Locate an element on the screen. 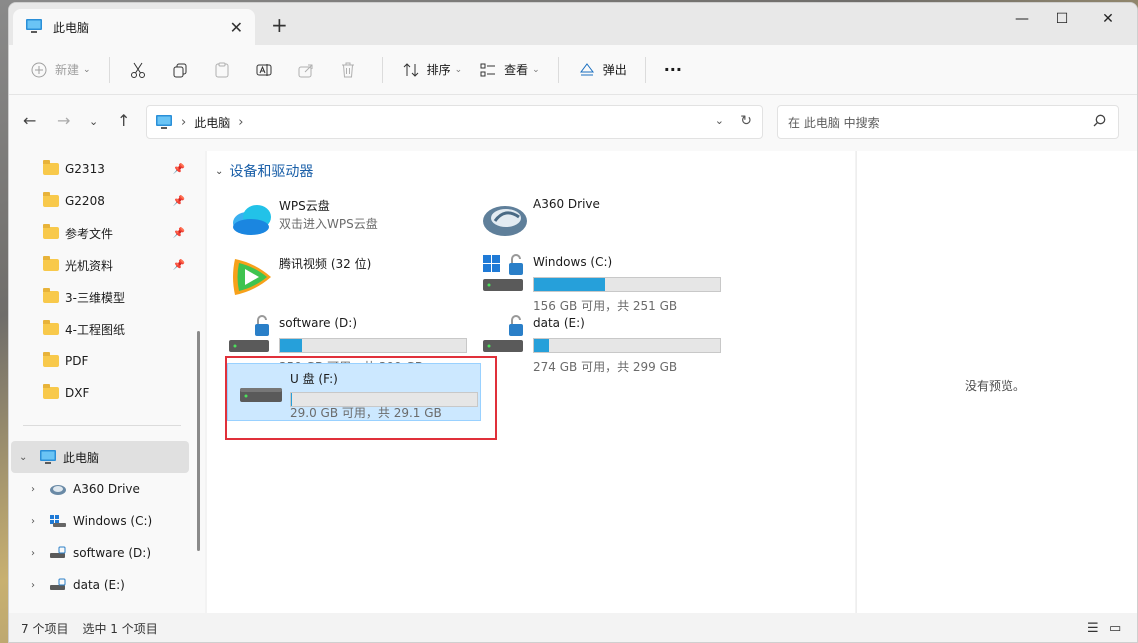 The width and height of the screenshot is (1138, 643). sidebar-item-drawings: 4-工程图纸 is located at coordinates (100, 329).